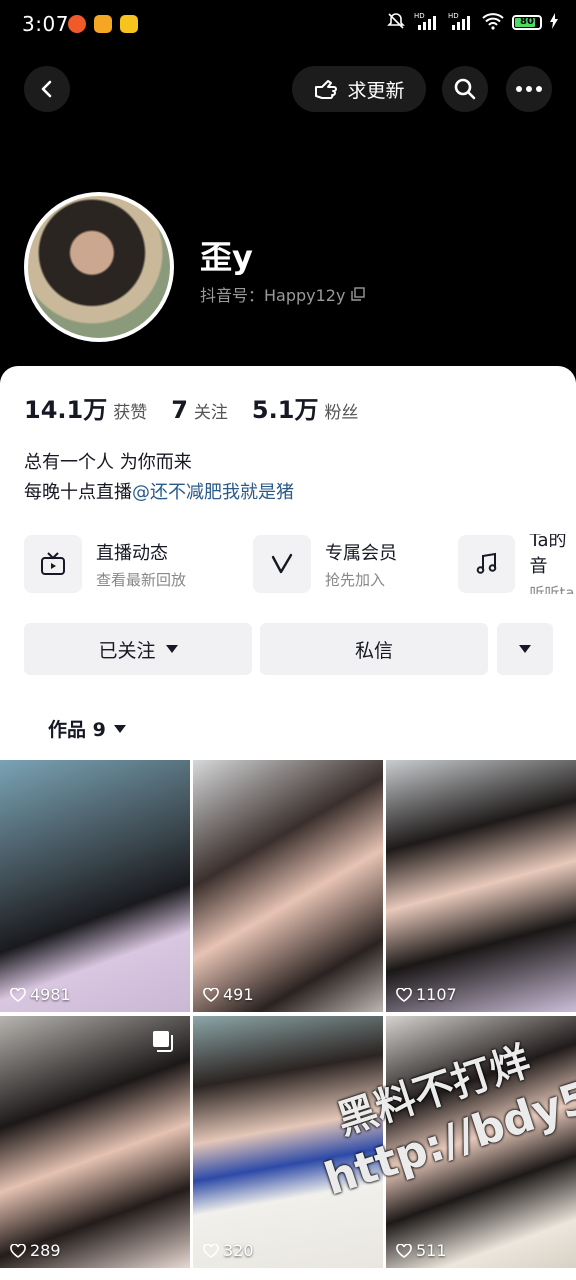 This screenshot has width=576, height=1280. What do you see at coordinates (226, 257) in the screenshot?
I see `nickname: 歪y` at bounding box center [226, 257].